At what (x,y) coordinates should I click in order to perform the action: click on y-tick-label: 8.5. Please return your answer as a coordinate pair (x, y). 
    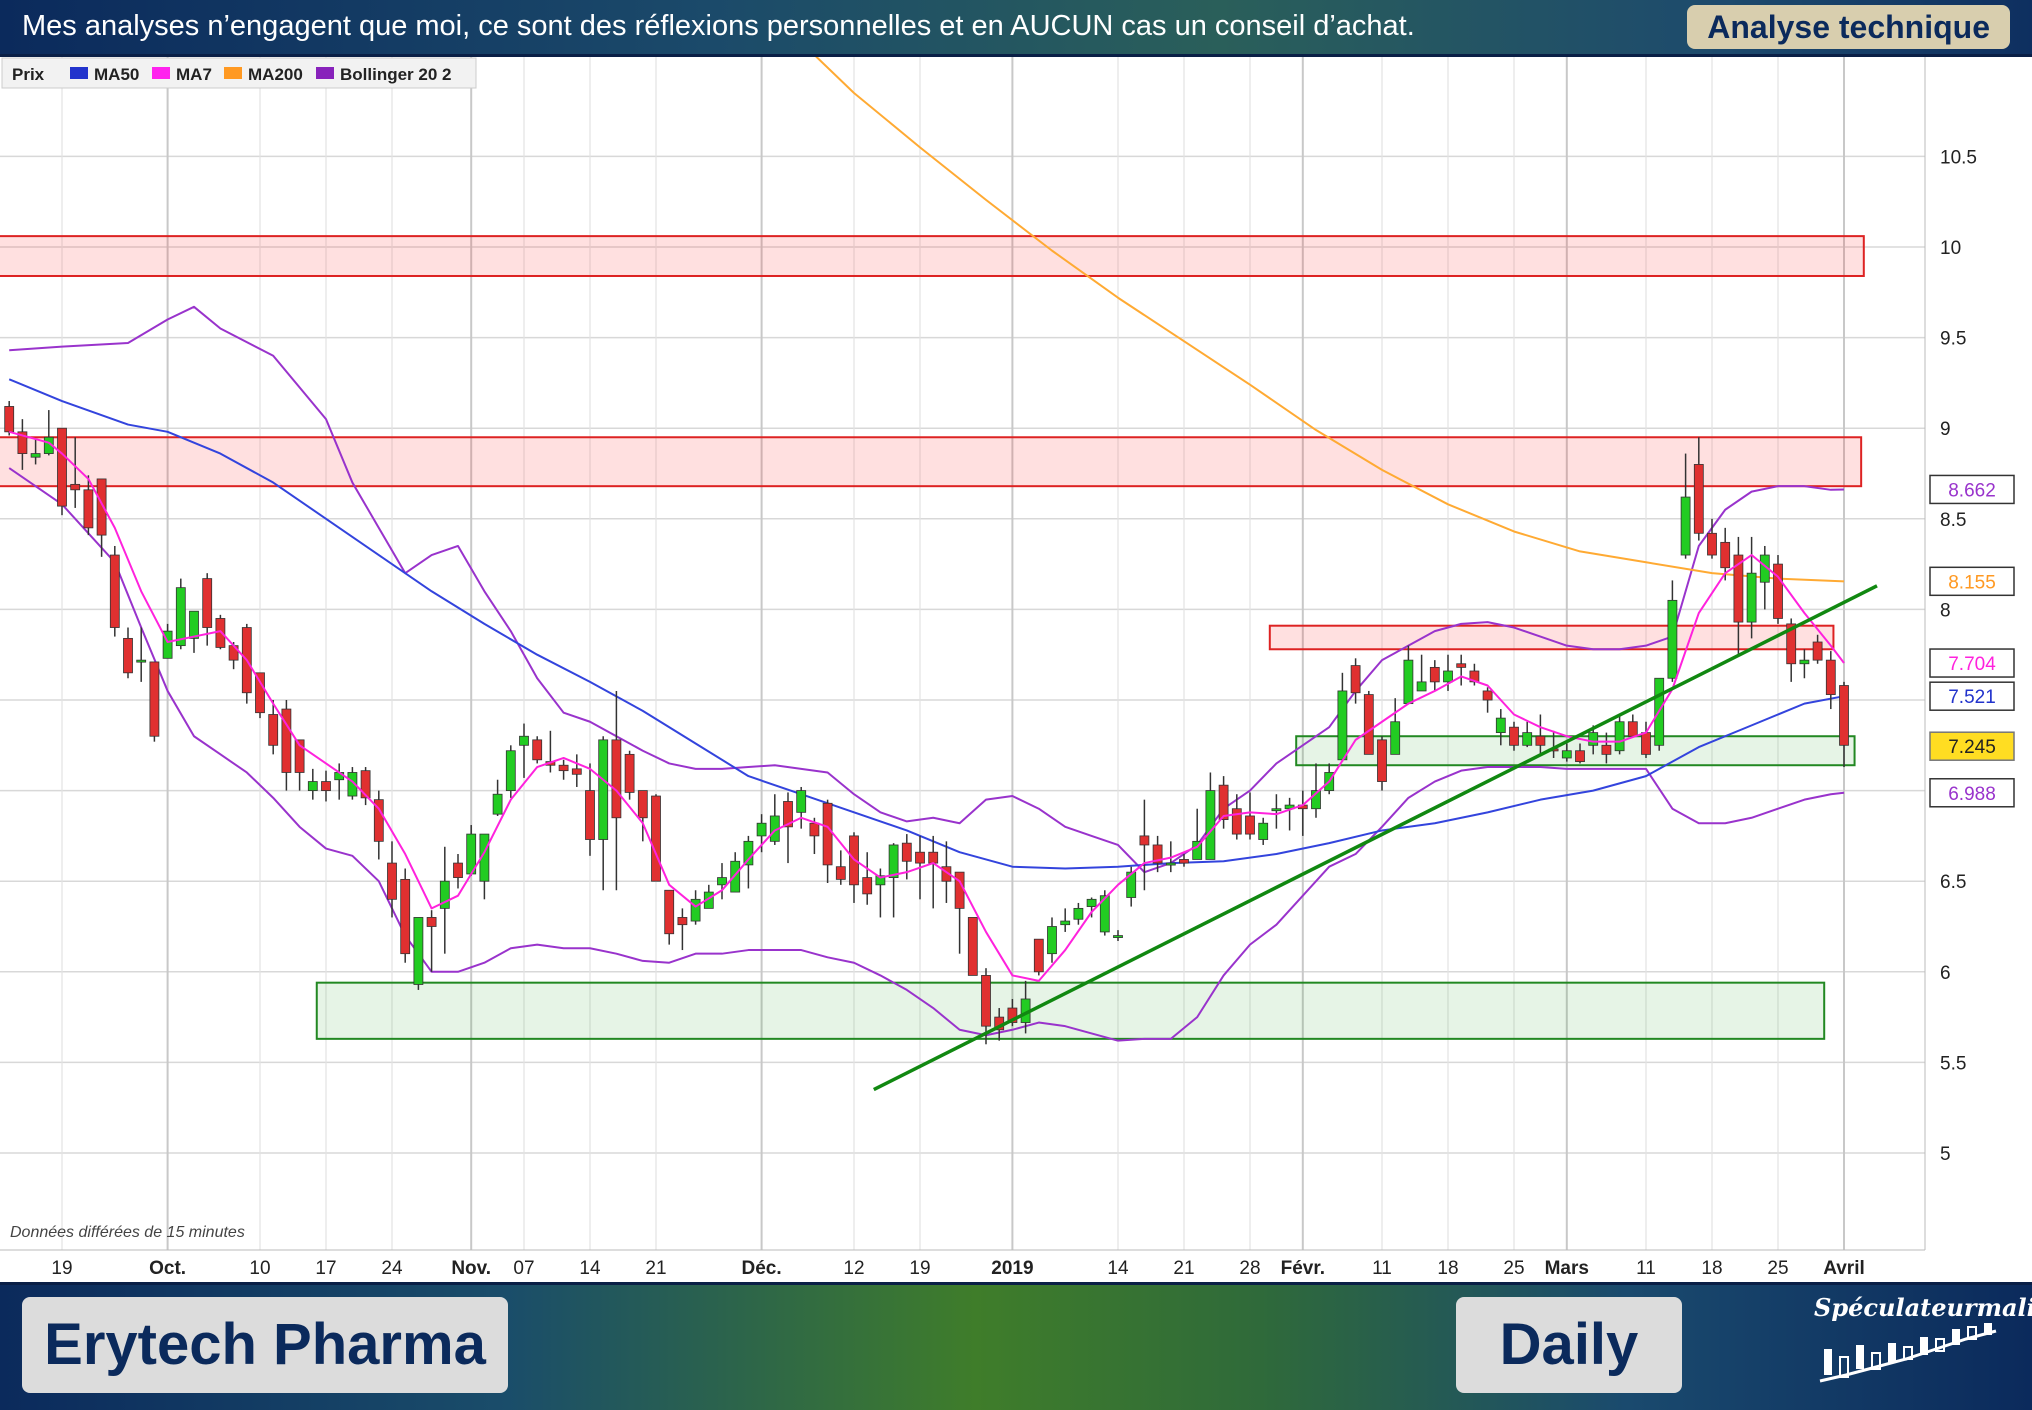
    Looking at the image, I should click on (1953, 520).